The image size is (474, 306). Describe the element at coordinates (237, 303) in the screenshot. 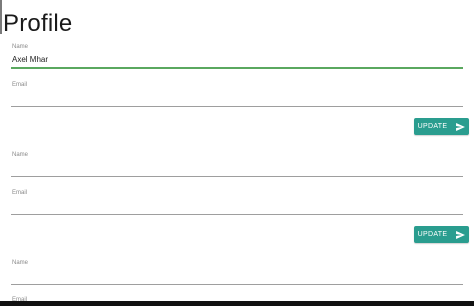

I see `bottom-bar` at that location.